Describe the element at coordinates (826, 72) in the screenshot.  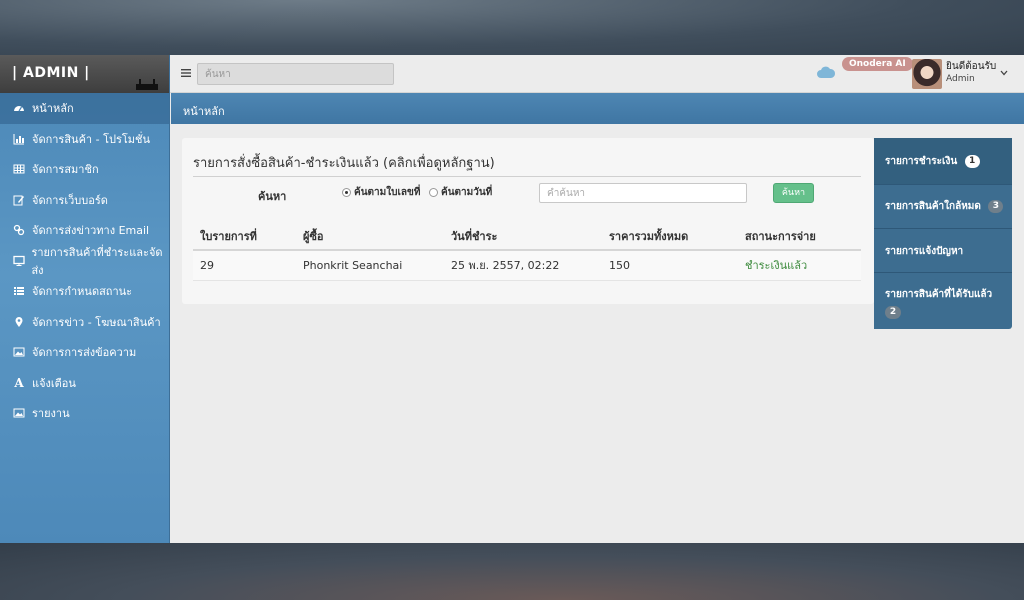
I see `cloud-icon` at that location.